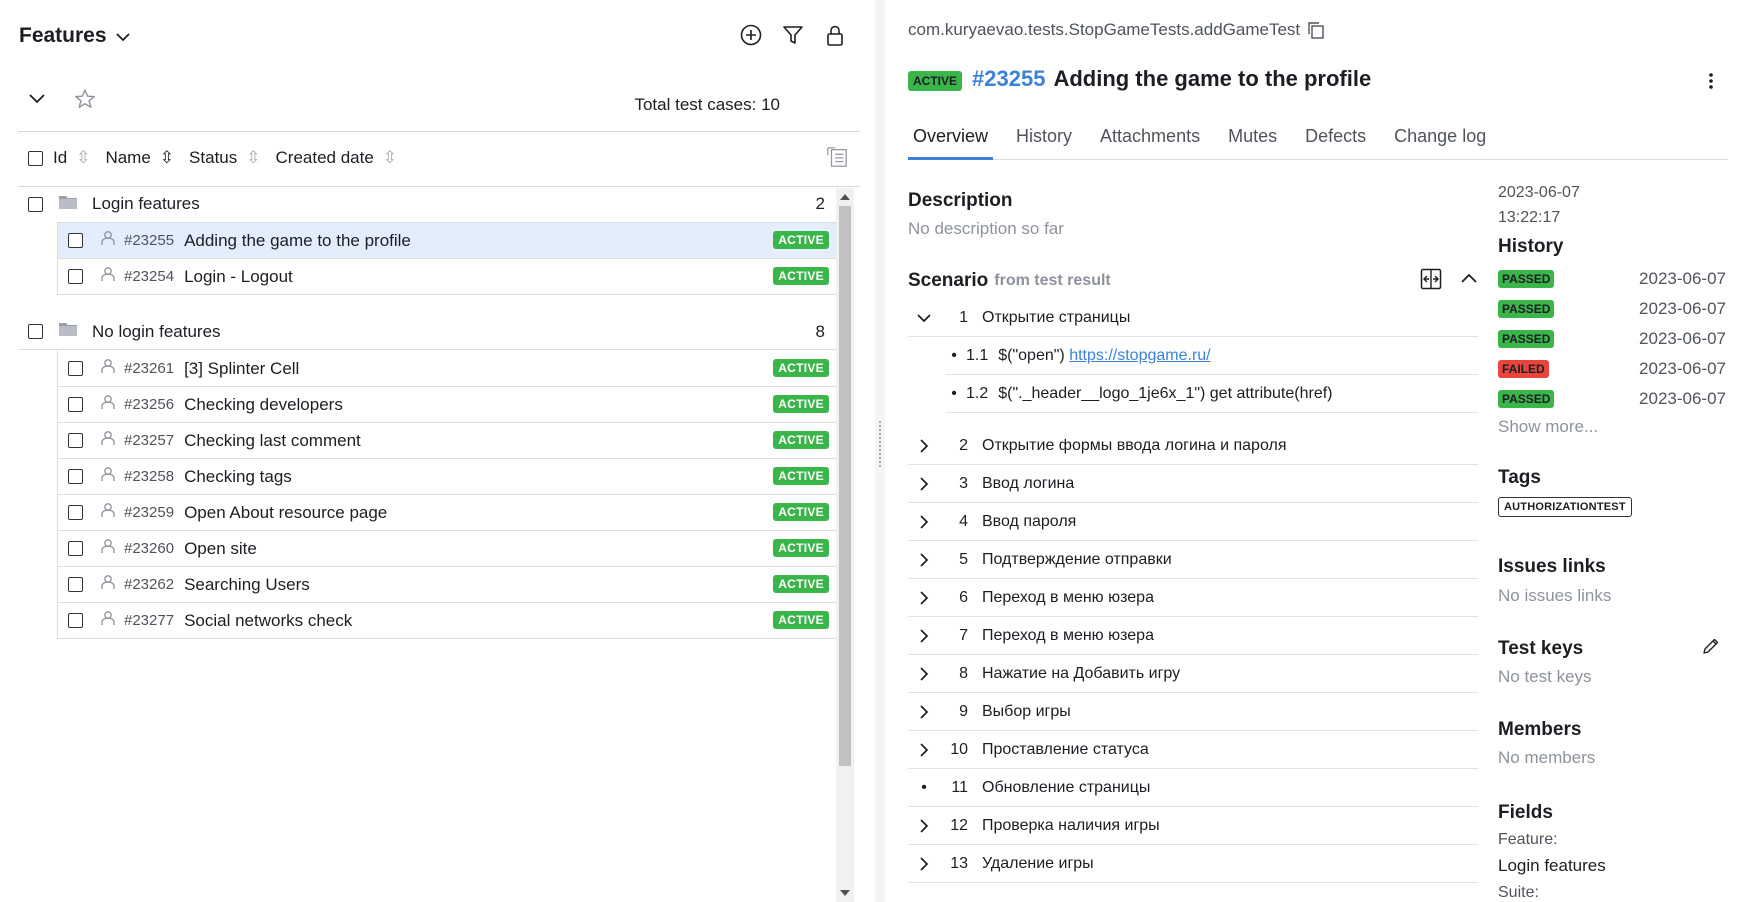 This screenshot has height=902, width=1758. Describe the element at coordinates (845, 486) in the screenshot. I see `scrollbar-thumb` at that location.